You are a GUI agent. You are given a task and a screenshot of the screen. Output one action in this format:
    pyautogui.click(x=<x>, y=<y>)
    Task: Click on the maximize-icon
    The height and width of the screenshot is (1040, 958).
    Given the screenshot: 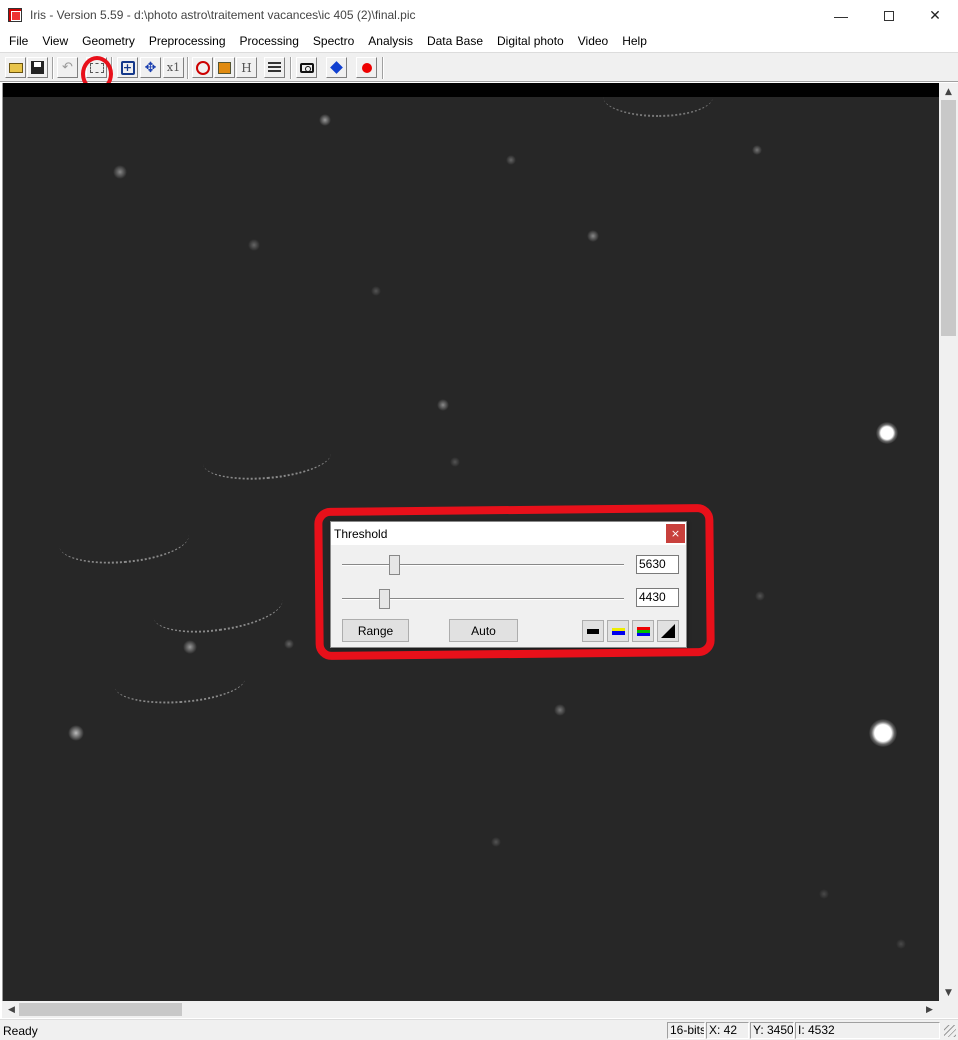 What is the action you would take?
    pyautogui.click(x=889, y=15)
    